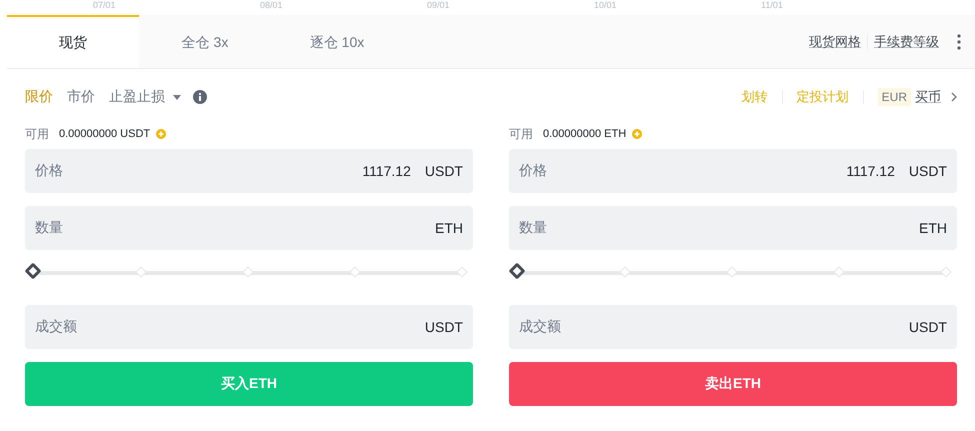  I want to click on tab: 逐仓 10x, so click(337, 41).